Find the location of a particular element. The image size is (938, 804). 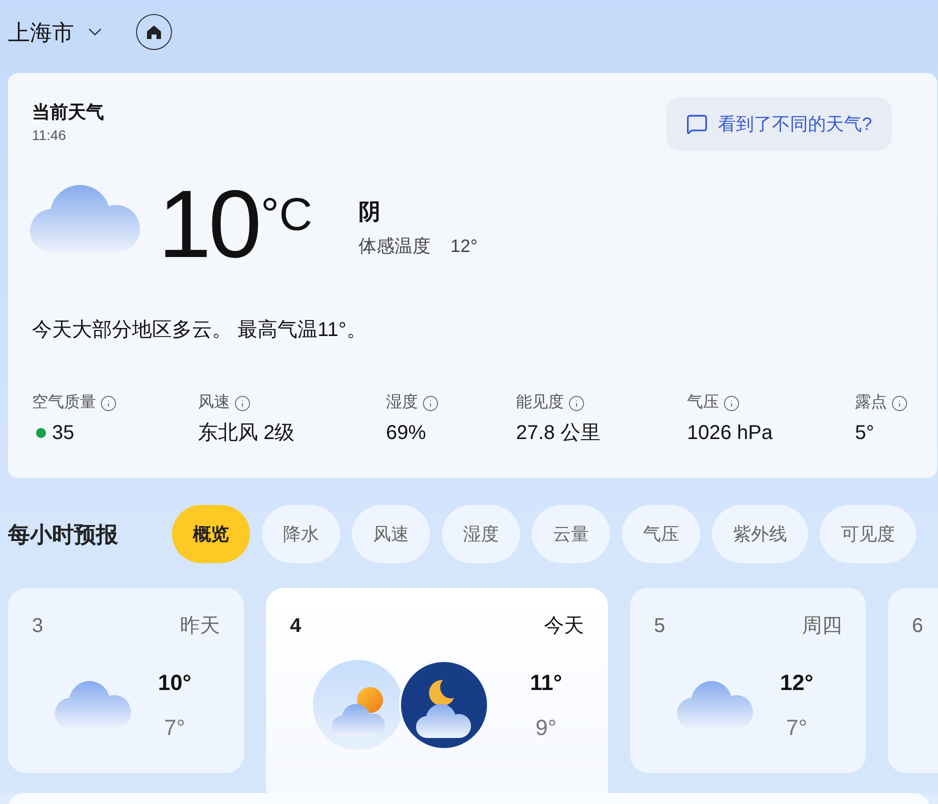

sun-cloud-icon is located at coordinates (358, 705).